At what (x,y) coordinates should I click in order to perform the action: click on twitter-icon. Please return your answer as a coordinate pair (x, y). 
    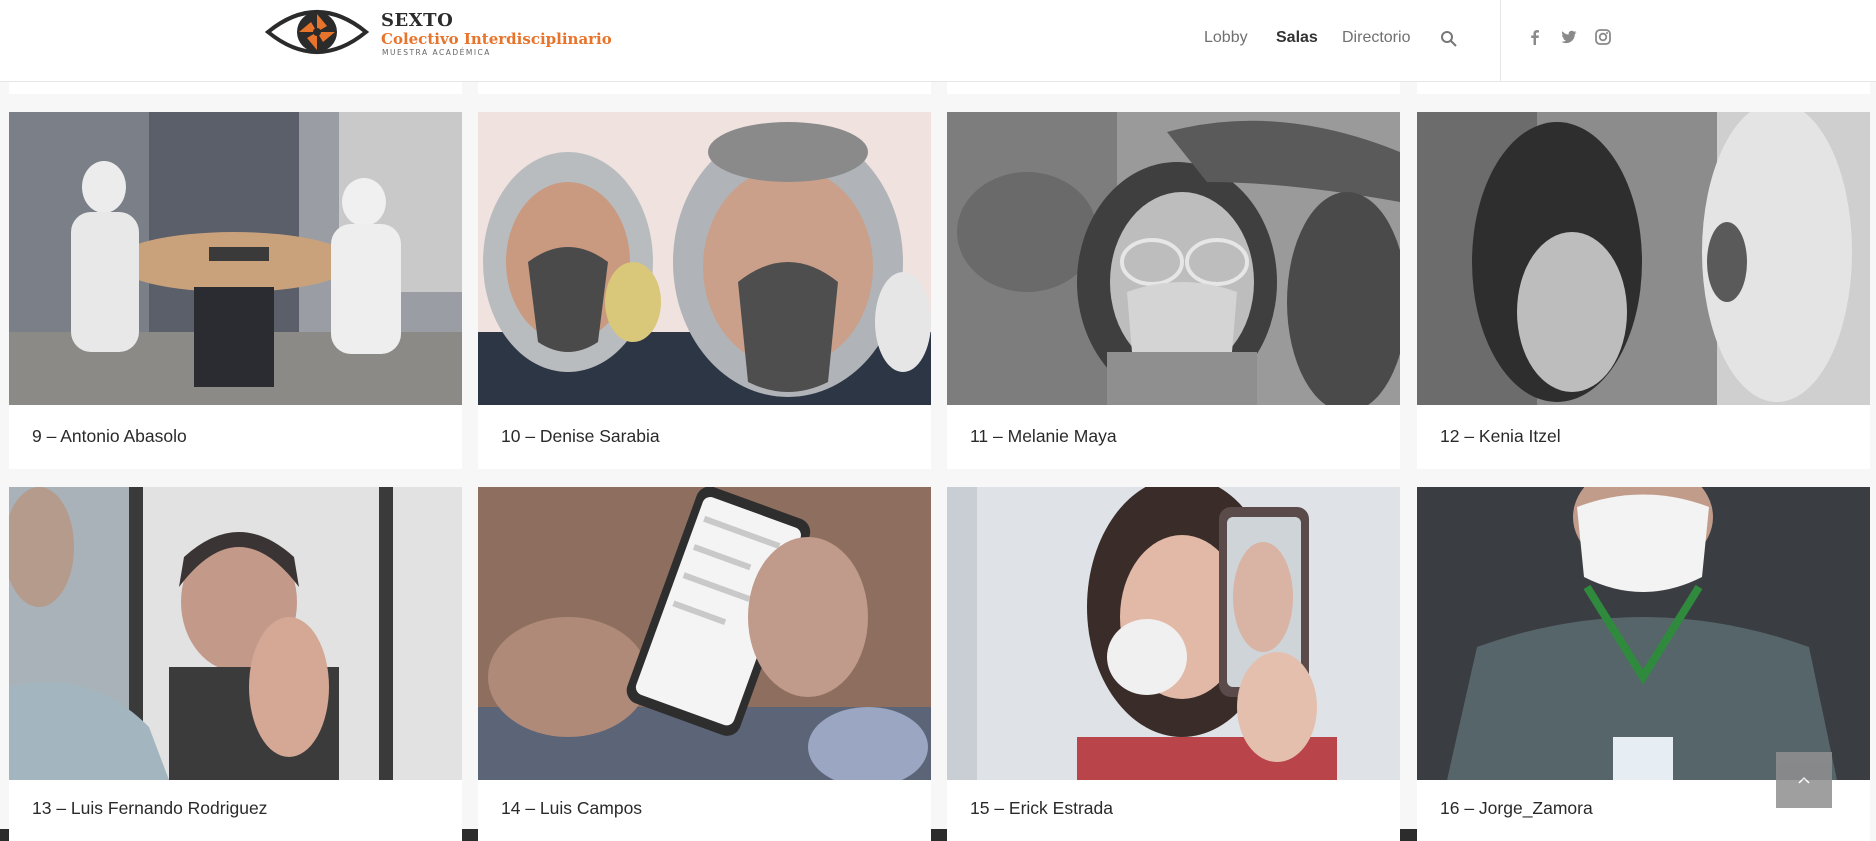
    Looking at the image, I should click on (1569, 37).